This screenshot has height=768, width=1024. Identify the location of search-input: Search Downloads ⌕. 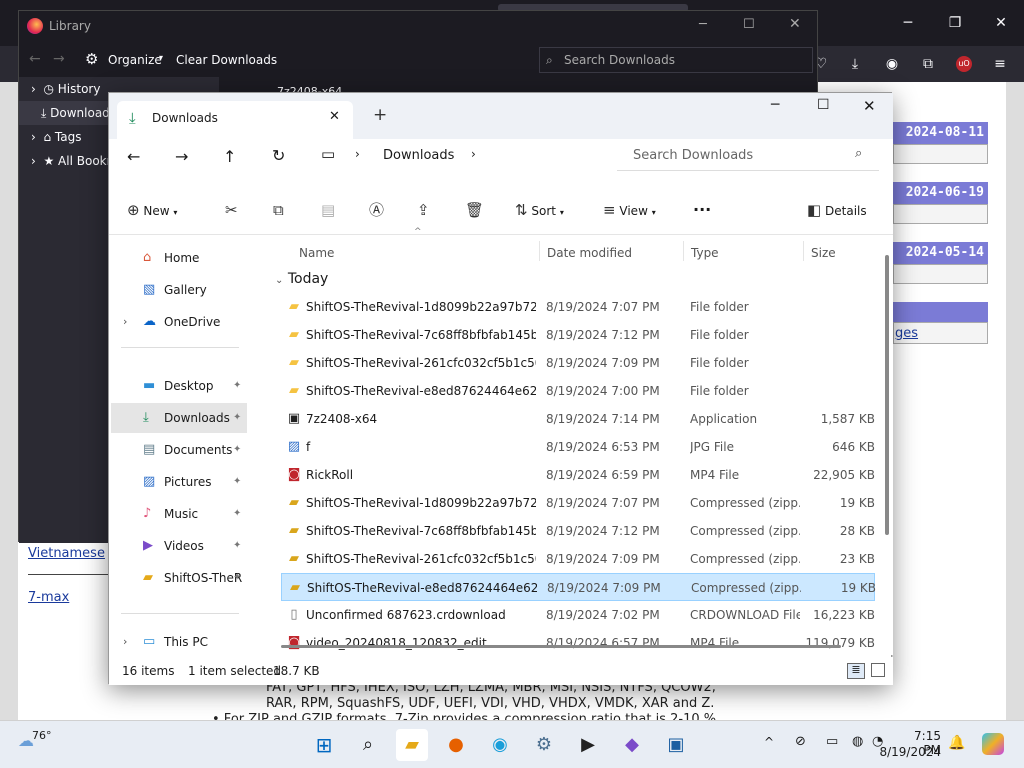
(748, 155).